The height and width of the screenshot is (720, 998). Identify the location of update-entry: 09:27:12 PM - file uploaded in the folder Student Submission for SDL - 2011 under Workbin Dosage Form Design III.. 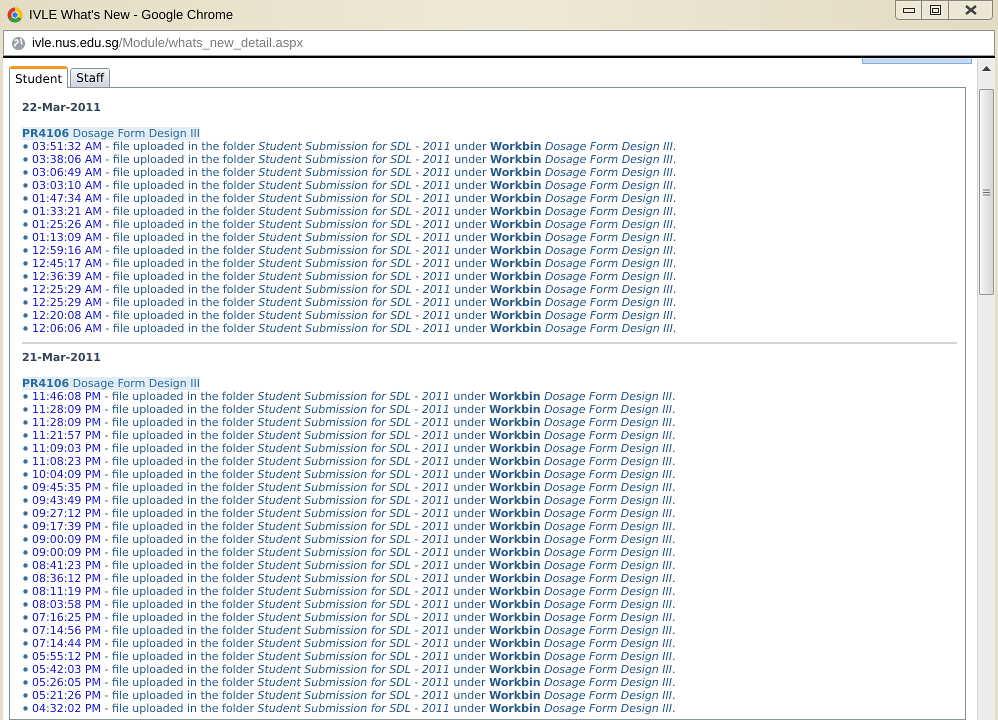
(354, 513).